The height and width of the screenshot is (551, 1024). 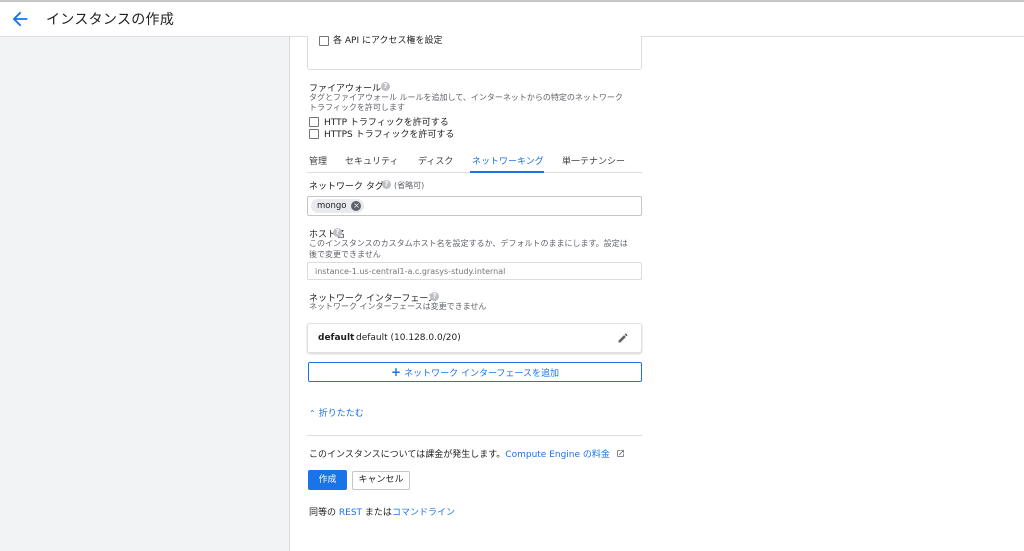 What do you see at coordinates (371, 160) in the screenshot?
I see `tab-security: セキュリティ` at bounding box center [371, 160].